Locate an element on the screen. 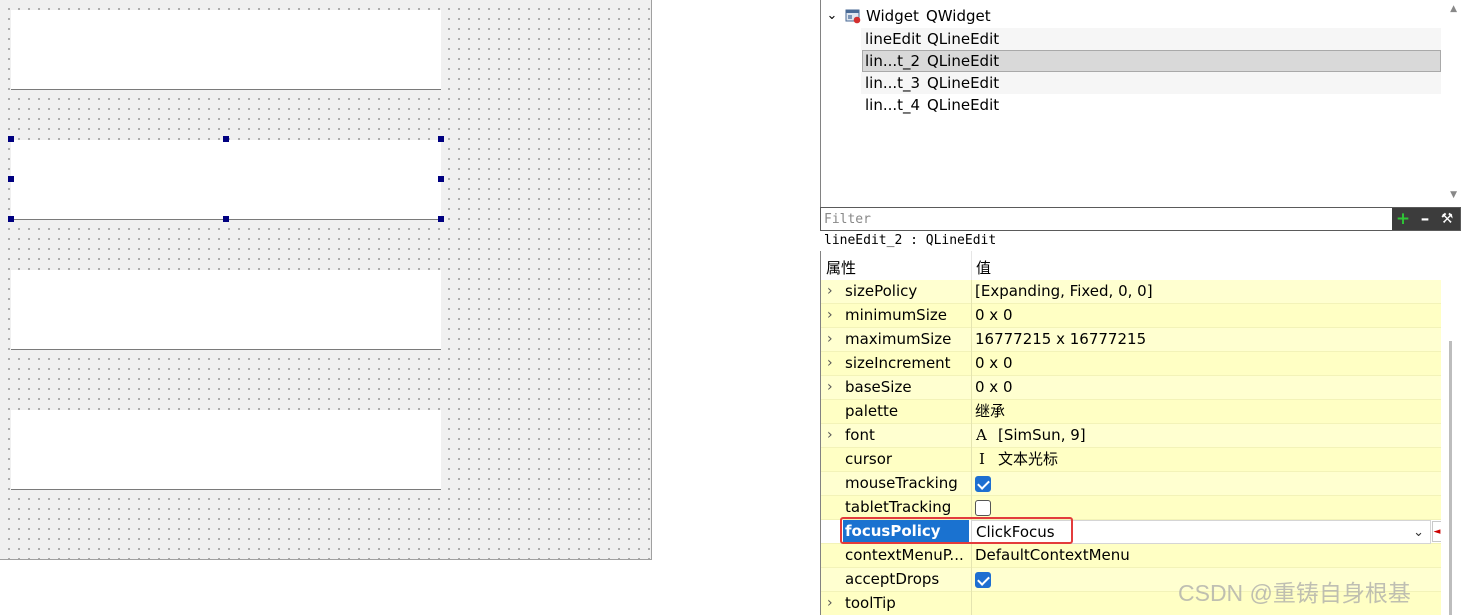 The height and width of the screenshot is (615, 1461). property-name: sizePolicy is located at coordinates (881, 291).